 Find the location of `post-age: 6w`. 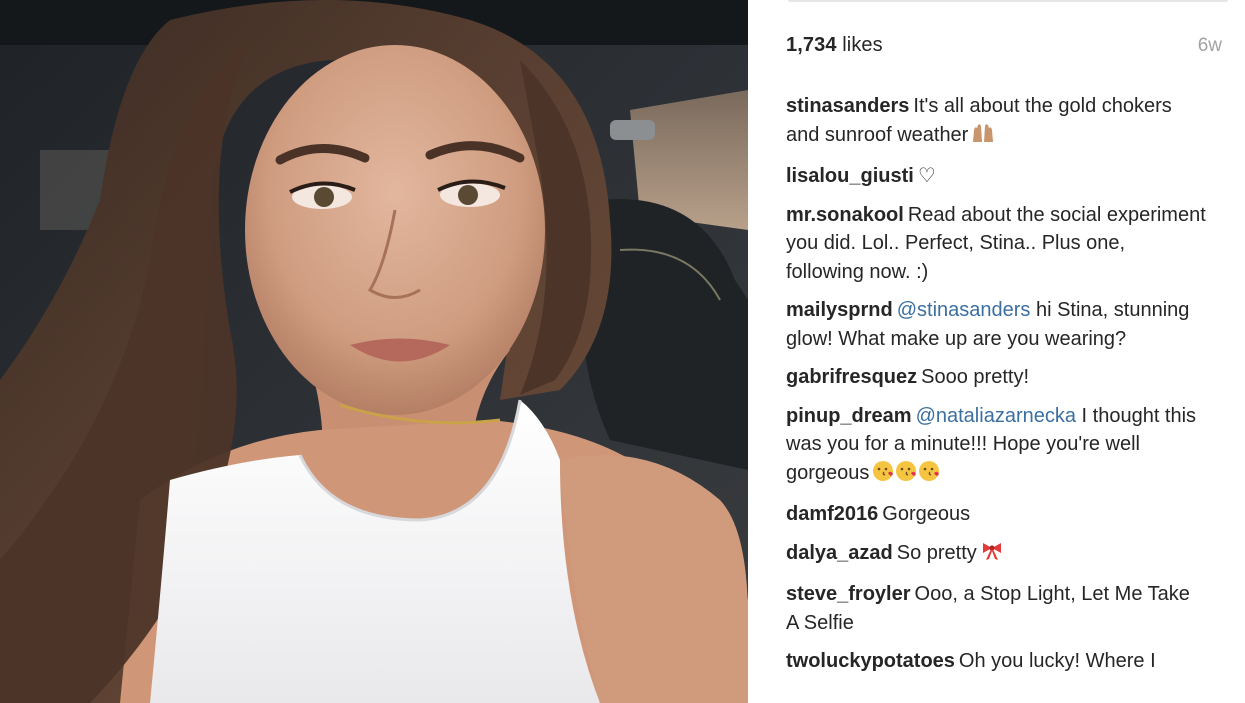

post-age: 6w is located at coordinates (1210, 46).